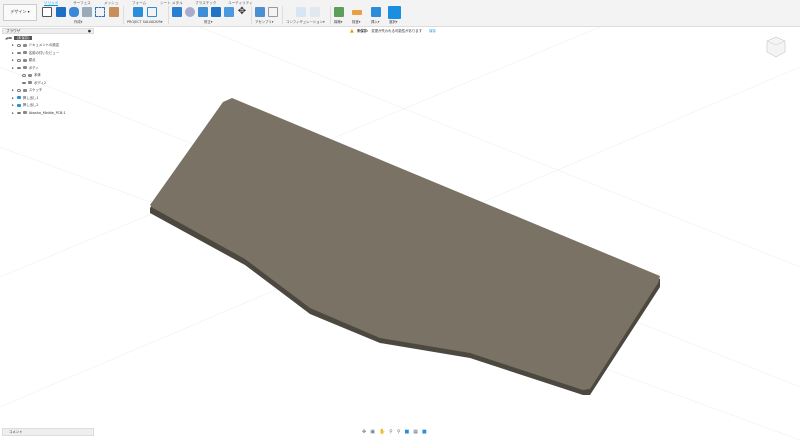 This screenshot has height=440, width=800. What do you see at coordinates (432, 31) in the screenshot?
I see `save-link: 保存` at bounding box center [432, 31].